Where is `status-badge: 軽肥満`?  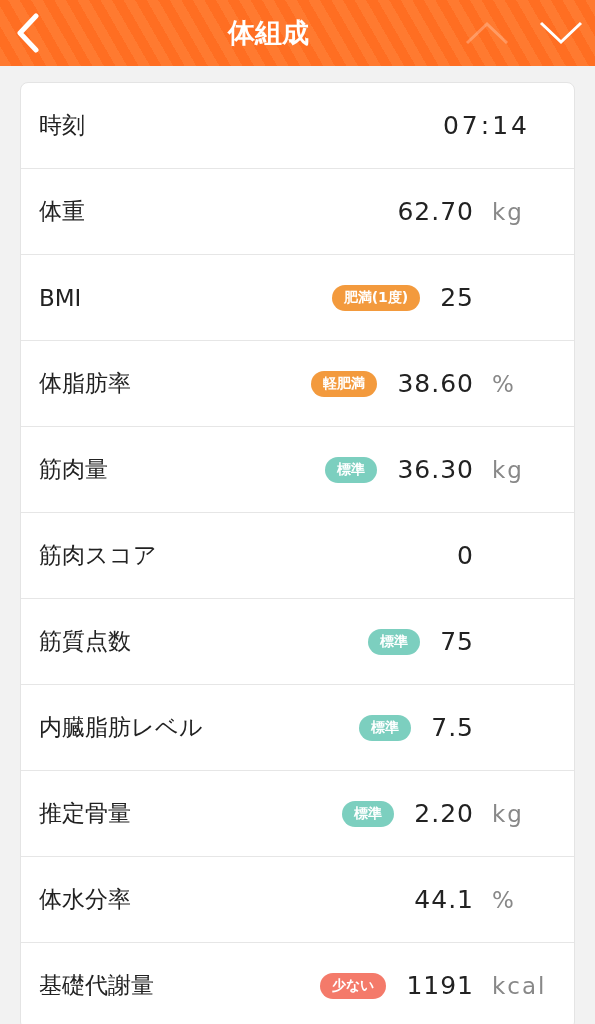
status-badge: 軽肥満 is located at coordinates (344, 383).